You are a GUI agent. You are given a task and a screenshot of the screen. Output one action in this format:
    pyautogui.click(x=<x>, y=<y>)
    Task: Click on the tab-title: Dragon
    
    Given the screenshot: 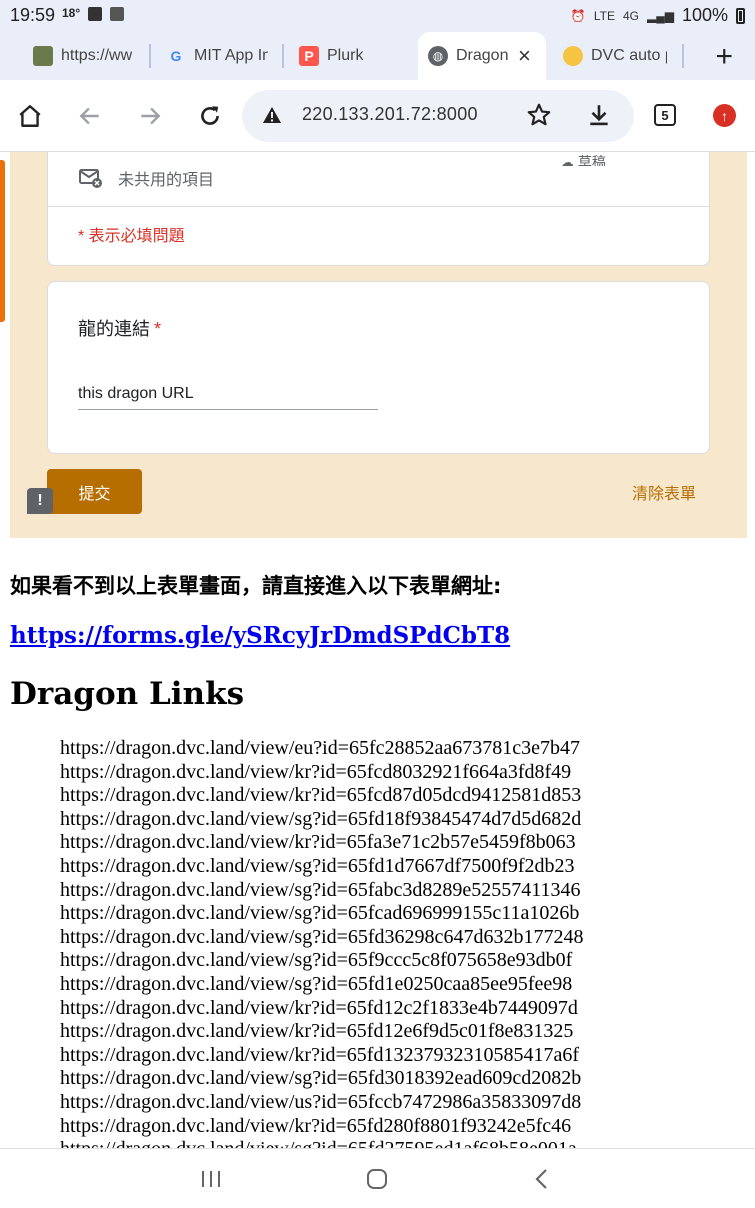 What is the action you would take?
    pyautogui.click(x=482, y=55)
    